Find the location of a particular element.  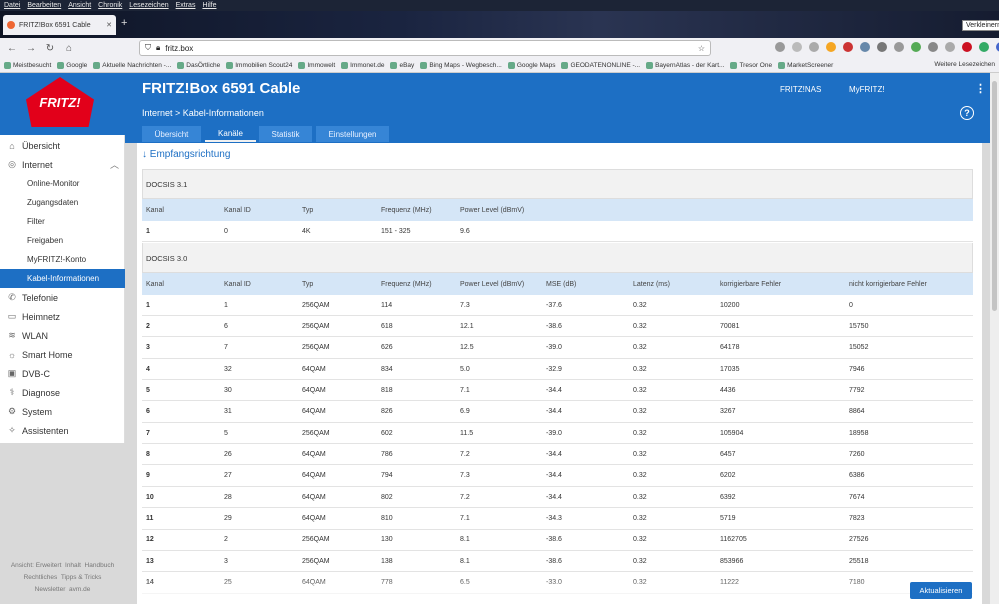

menu-item: Ansicht is located at coordinates (79, 5).